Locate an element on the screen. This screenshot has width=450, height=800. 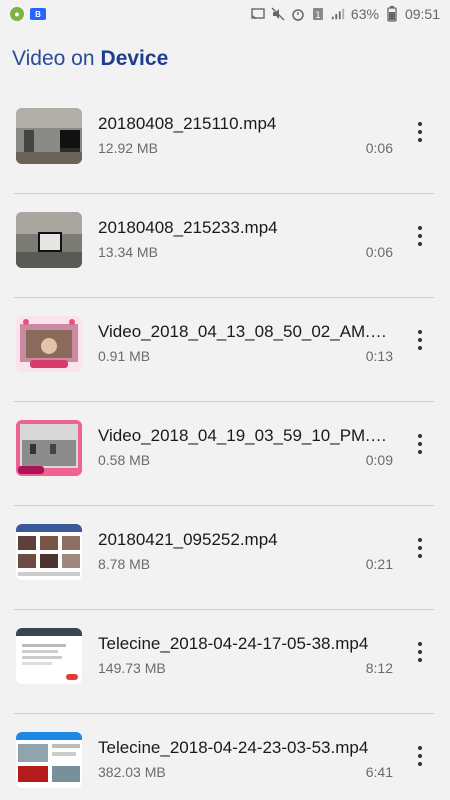
mute-icon is located at coordinates (278, 14).